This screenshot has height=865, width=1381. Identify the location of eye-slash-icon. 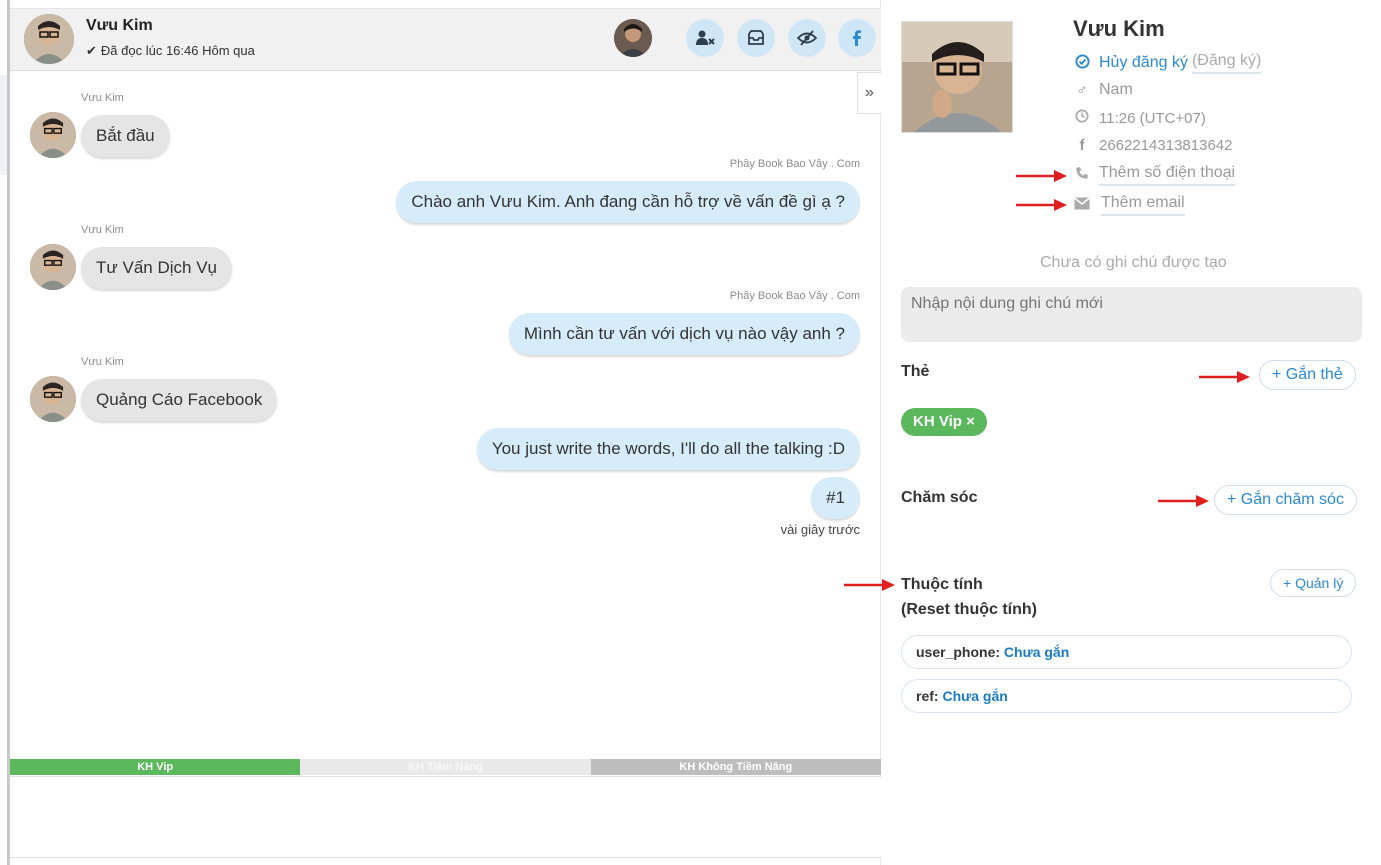
(807, 38).